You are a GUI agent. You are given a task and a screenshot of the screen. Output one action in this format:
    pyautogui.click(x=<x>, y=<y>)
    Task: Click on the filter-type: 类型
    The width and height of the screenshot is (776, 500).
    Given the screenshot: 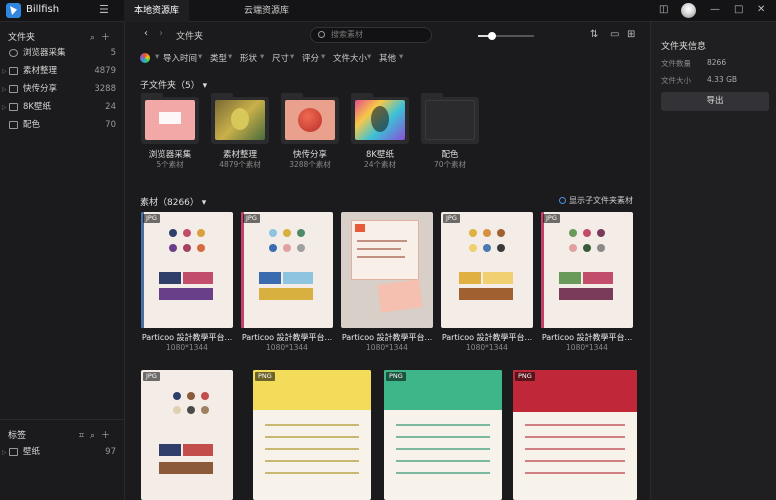 What is the action you would take?
    pyautogui.click(x=218, y=58)
    